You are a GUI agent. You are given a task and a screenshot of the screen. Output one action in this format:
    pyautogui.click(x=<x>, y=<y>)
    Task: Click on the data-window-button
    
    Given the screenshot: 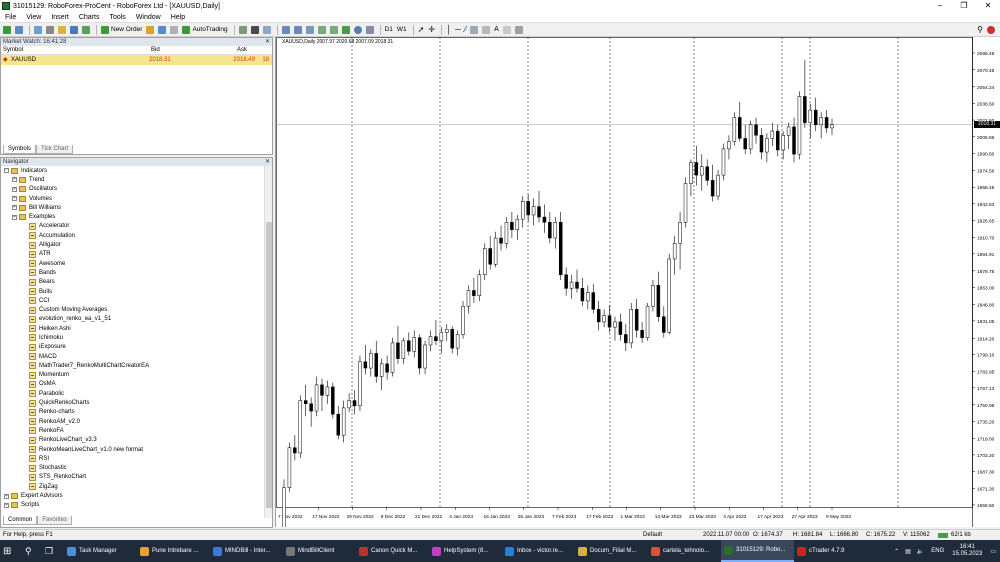 What is the action you would take?
    pyautogui.click(x=50, y=29)
    